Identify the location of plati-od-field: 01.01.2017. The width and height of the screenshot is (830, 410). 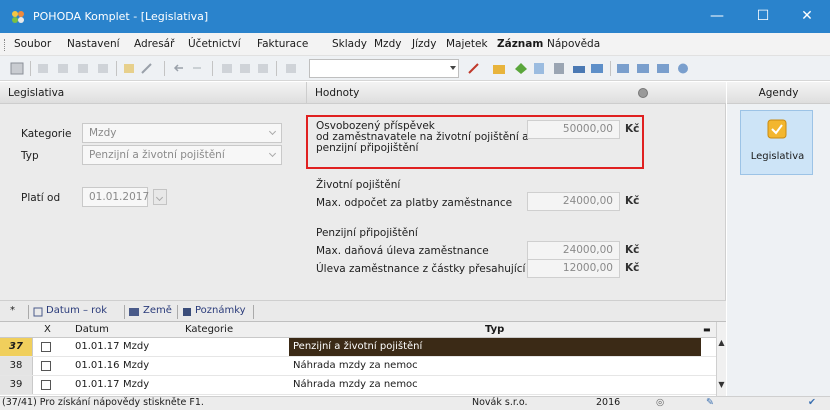
(124, 197).